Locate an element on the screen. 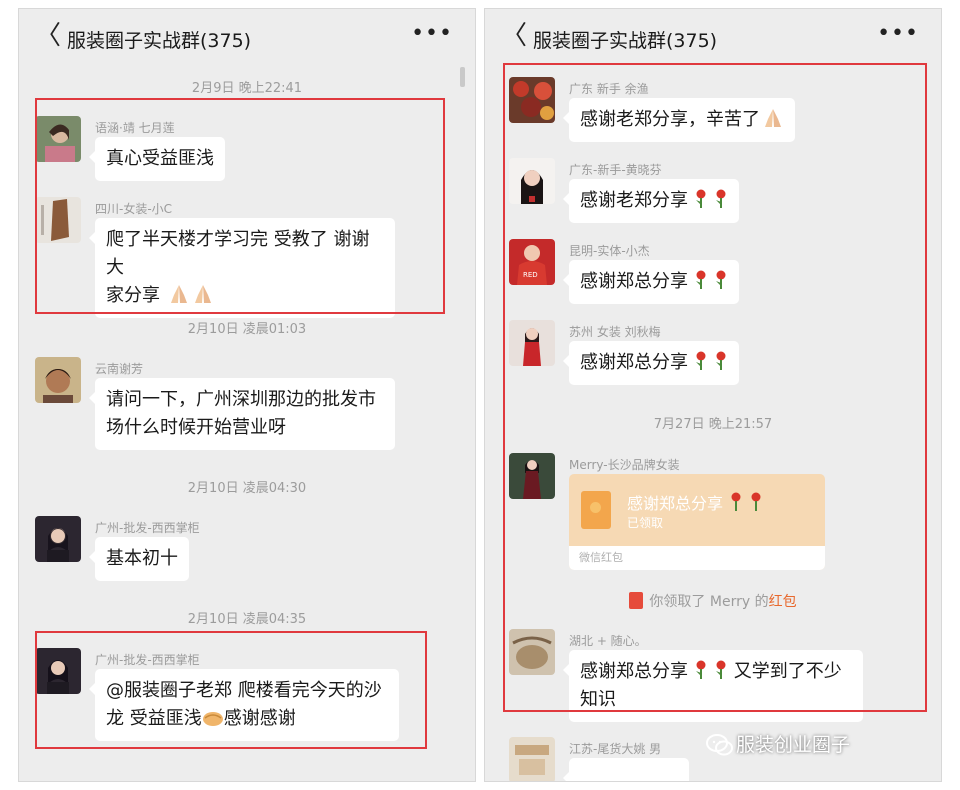  sender-name: 江苏-尾货大姚 男 is located at coordinates (615, 749).